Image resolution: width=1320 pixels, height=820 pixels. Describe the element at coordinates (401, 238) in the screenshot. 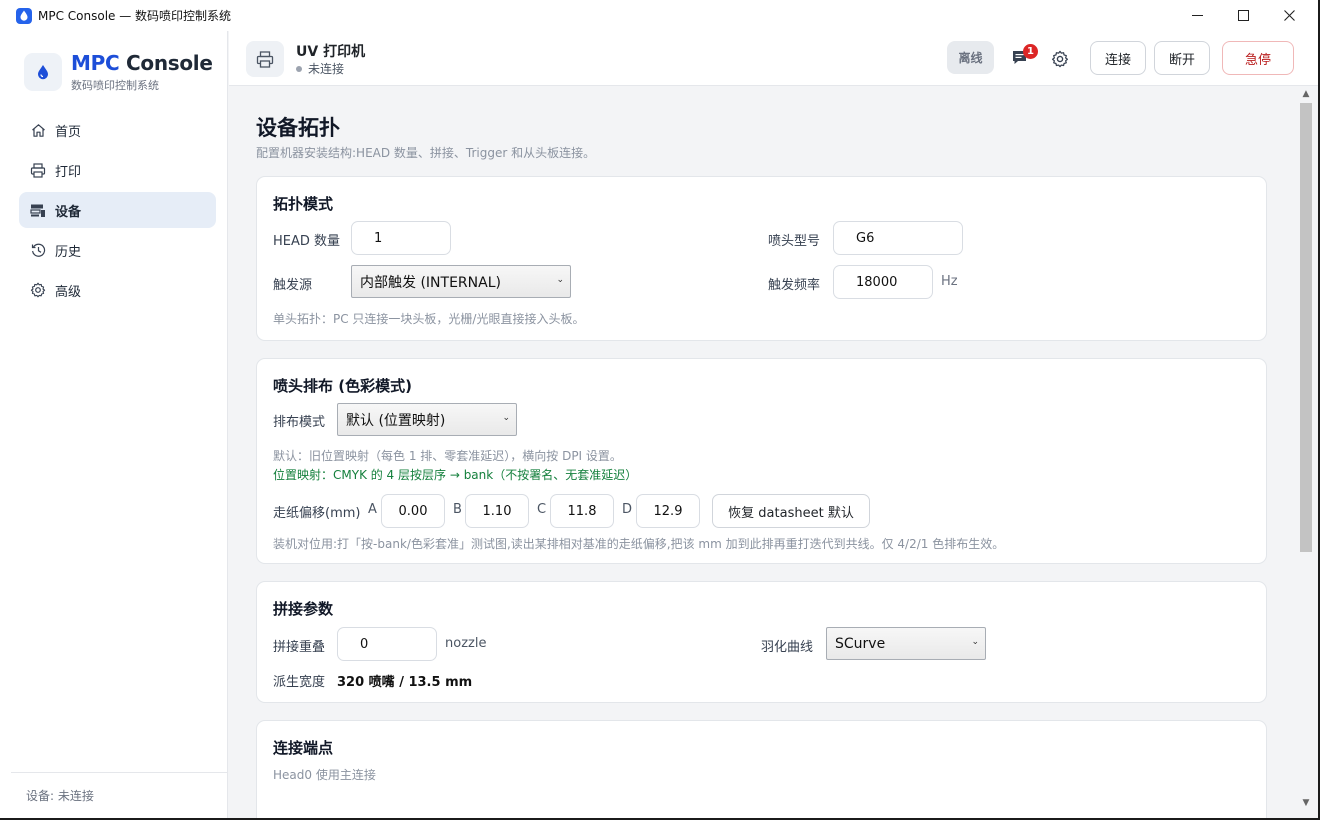

I see `head-count-input: 1` at that location.